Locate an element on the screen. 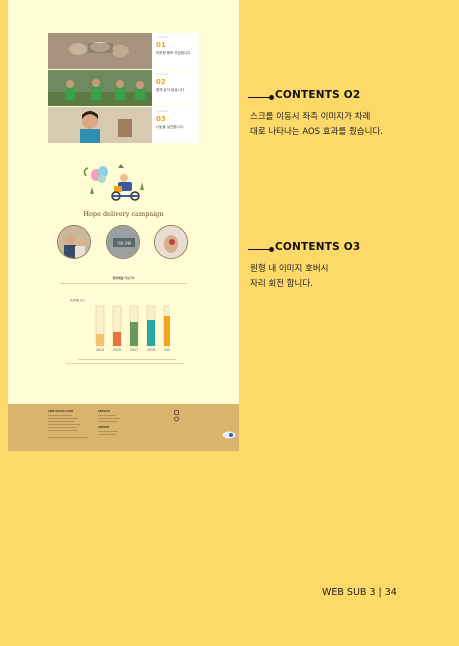 The image size is (459, 646). bar-2015 is located at coordinates (117, 339).